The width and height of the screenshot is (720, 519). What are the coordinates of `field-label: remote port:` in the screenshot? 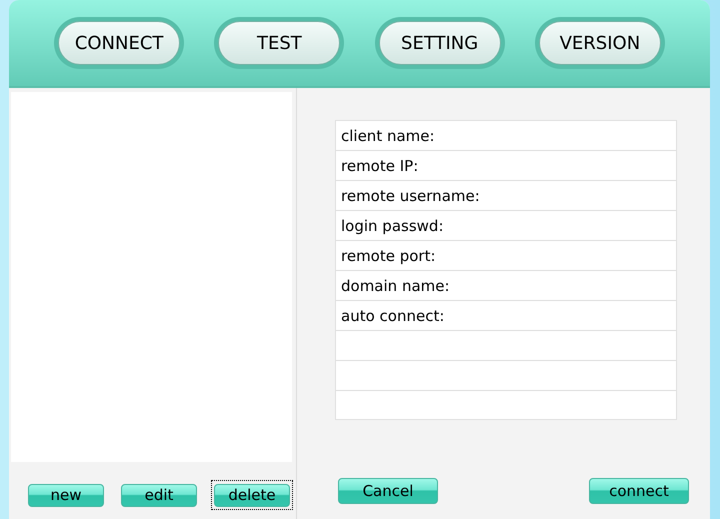 It's located at (506, 256).